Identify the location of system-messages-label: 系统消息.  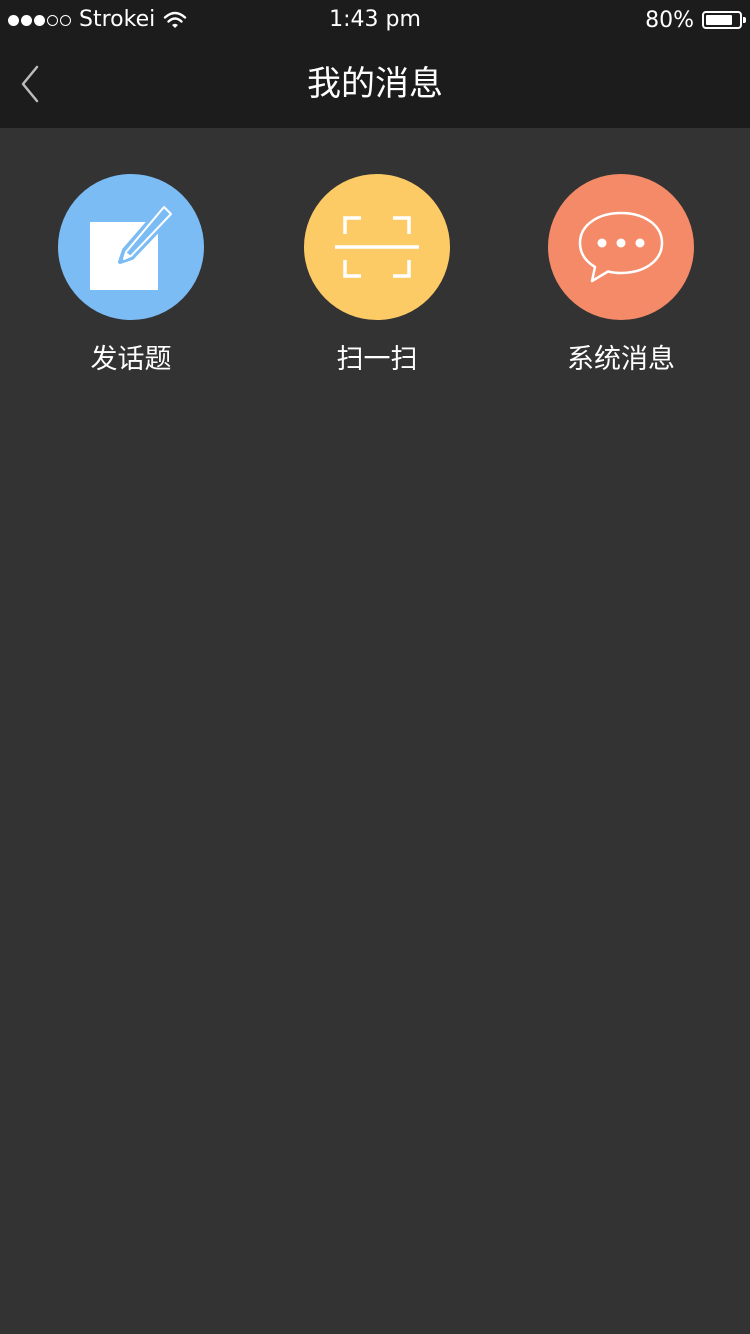
(621, 359).